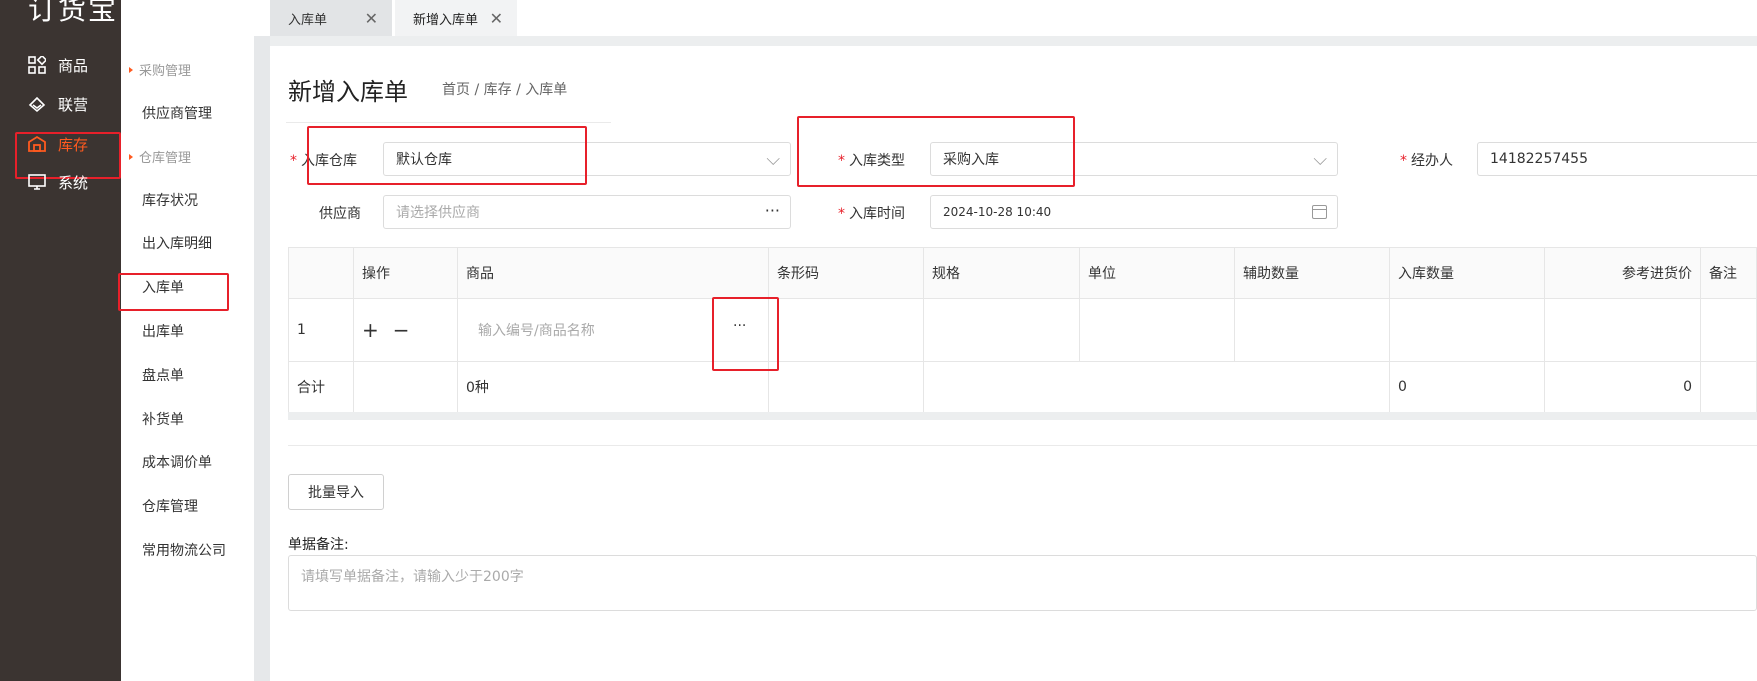  What do you see at coordinates (1022, 416) in the screenshot?
I see `table-scrollbar` at bounding box center [1022, 416].